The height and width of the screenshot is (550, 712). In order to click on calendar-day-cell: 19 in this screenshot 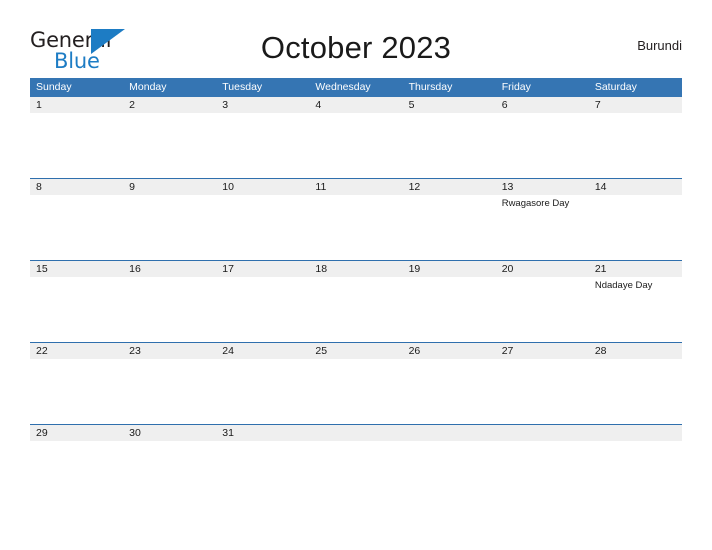, I will do `click(449, 301)`.